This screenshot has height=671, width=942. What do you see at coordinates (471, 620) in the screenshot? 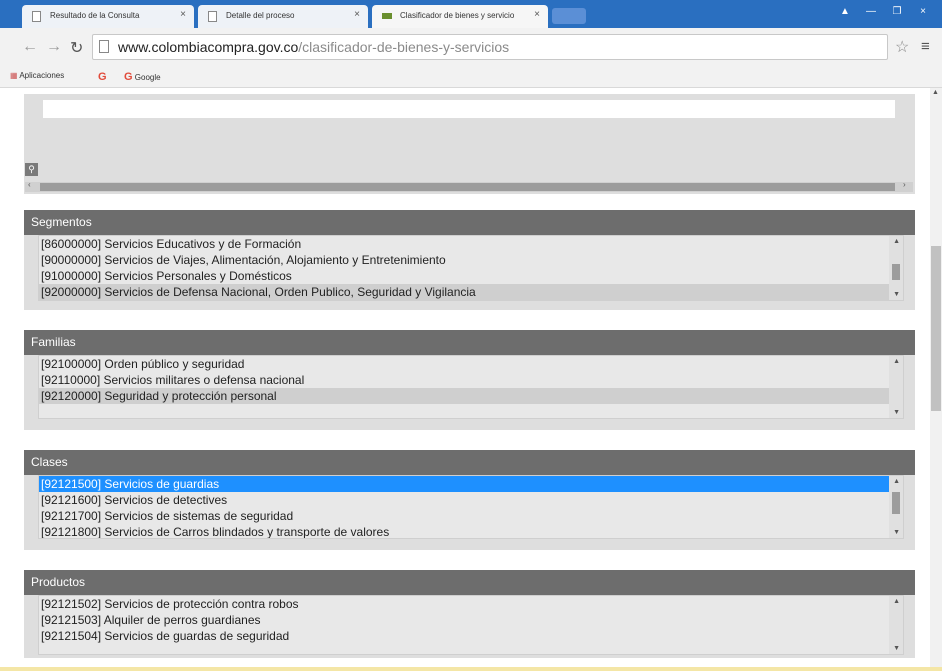
I see `list-item: [92121503] Alquiler de perros guardianes` at bounding box center [471, 620].